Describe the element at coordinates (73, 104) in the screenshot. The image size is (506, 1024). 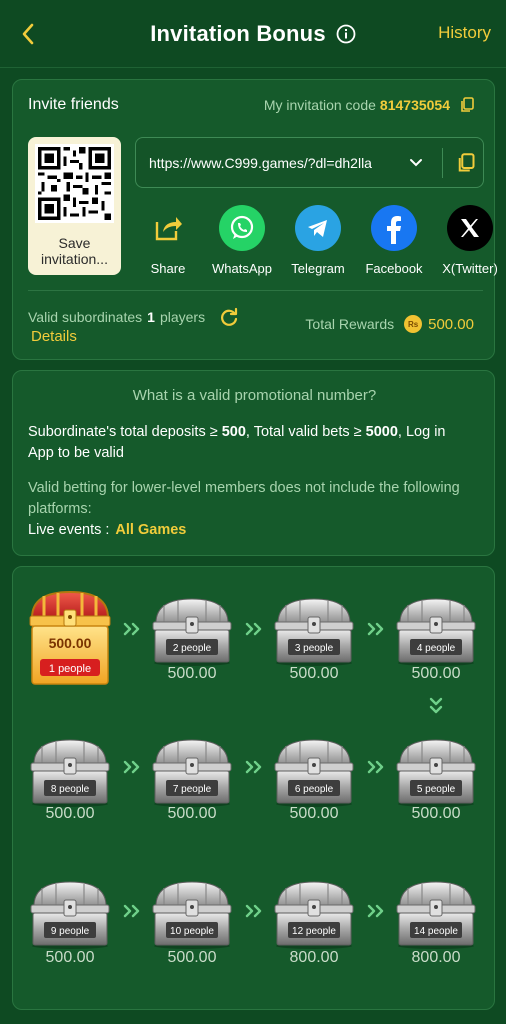
I see `invite-title: Invite friends` at that location.